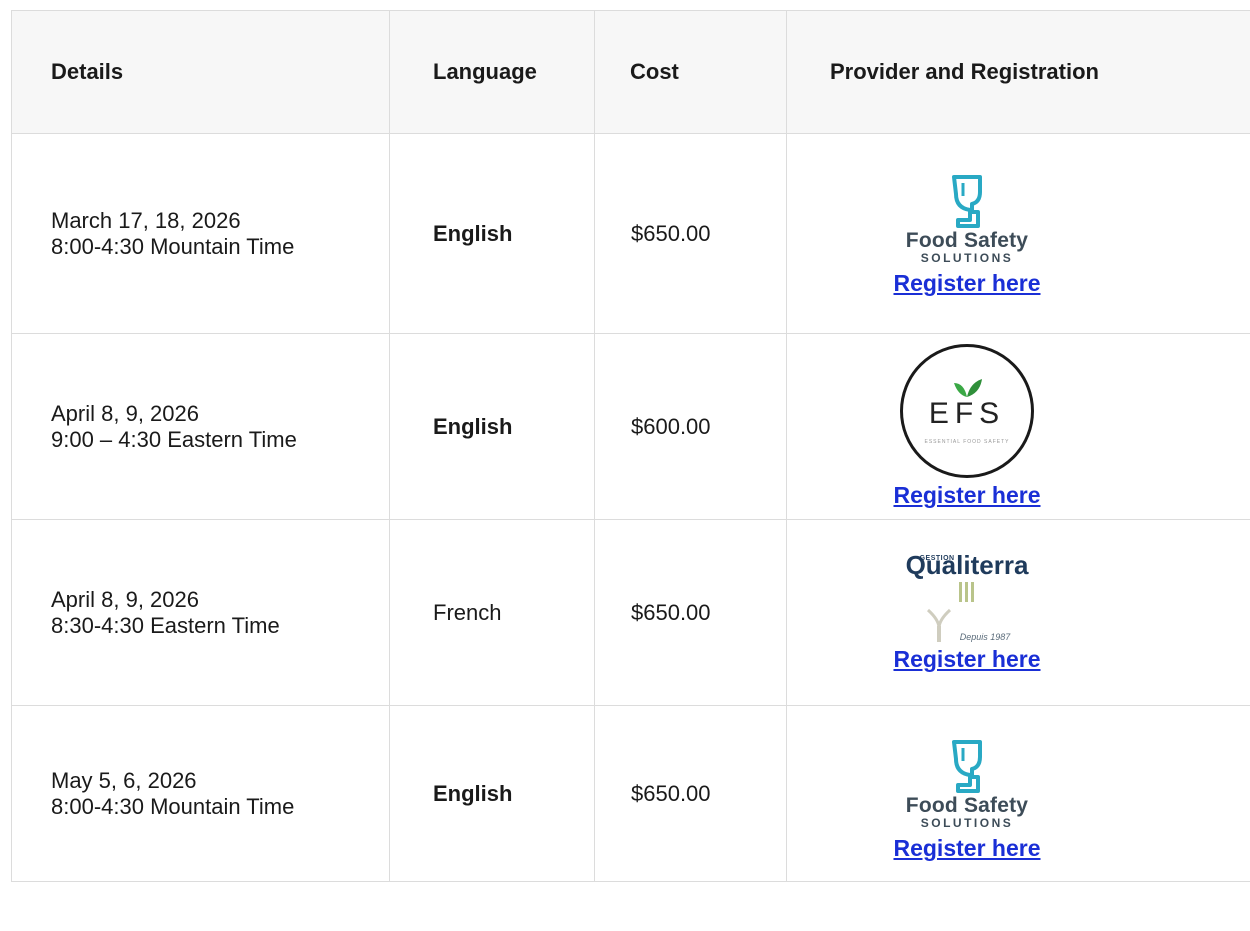 This screenshot has width=1250, height=931. I want to click on qualiterra-logo-small: GESTION, so click(937, 558).